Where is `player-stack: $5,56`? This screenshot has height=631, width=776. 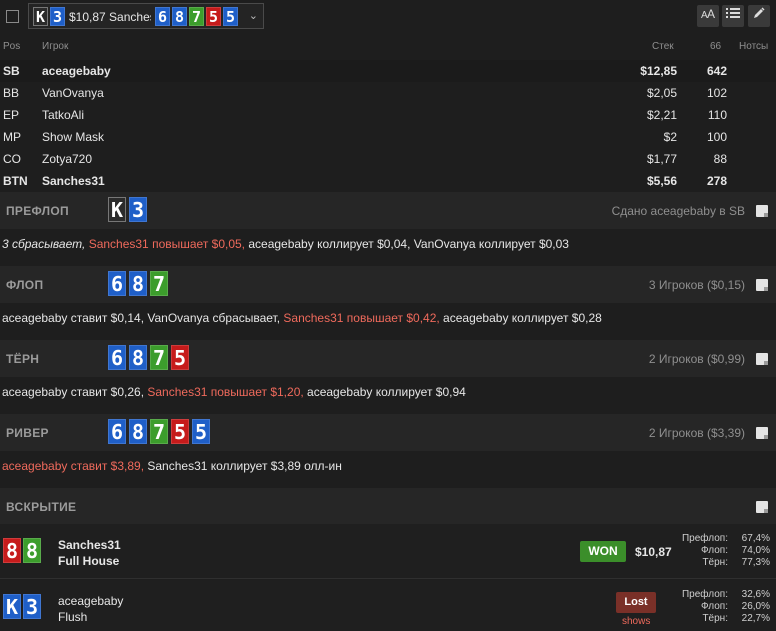
player-stack: $5,56 is located at coordinates (661, 181).